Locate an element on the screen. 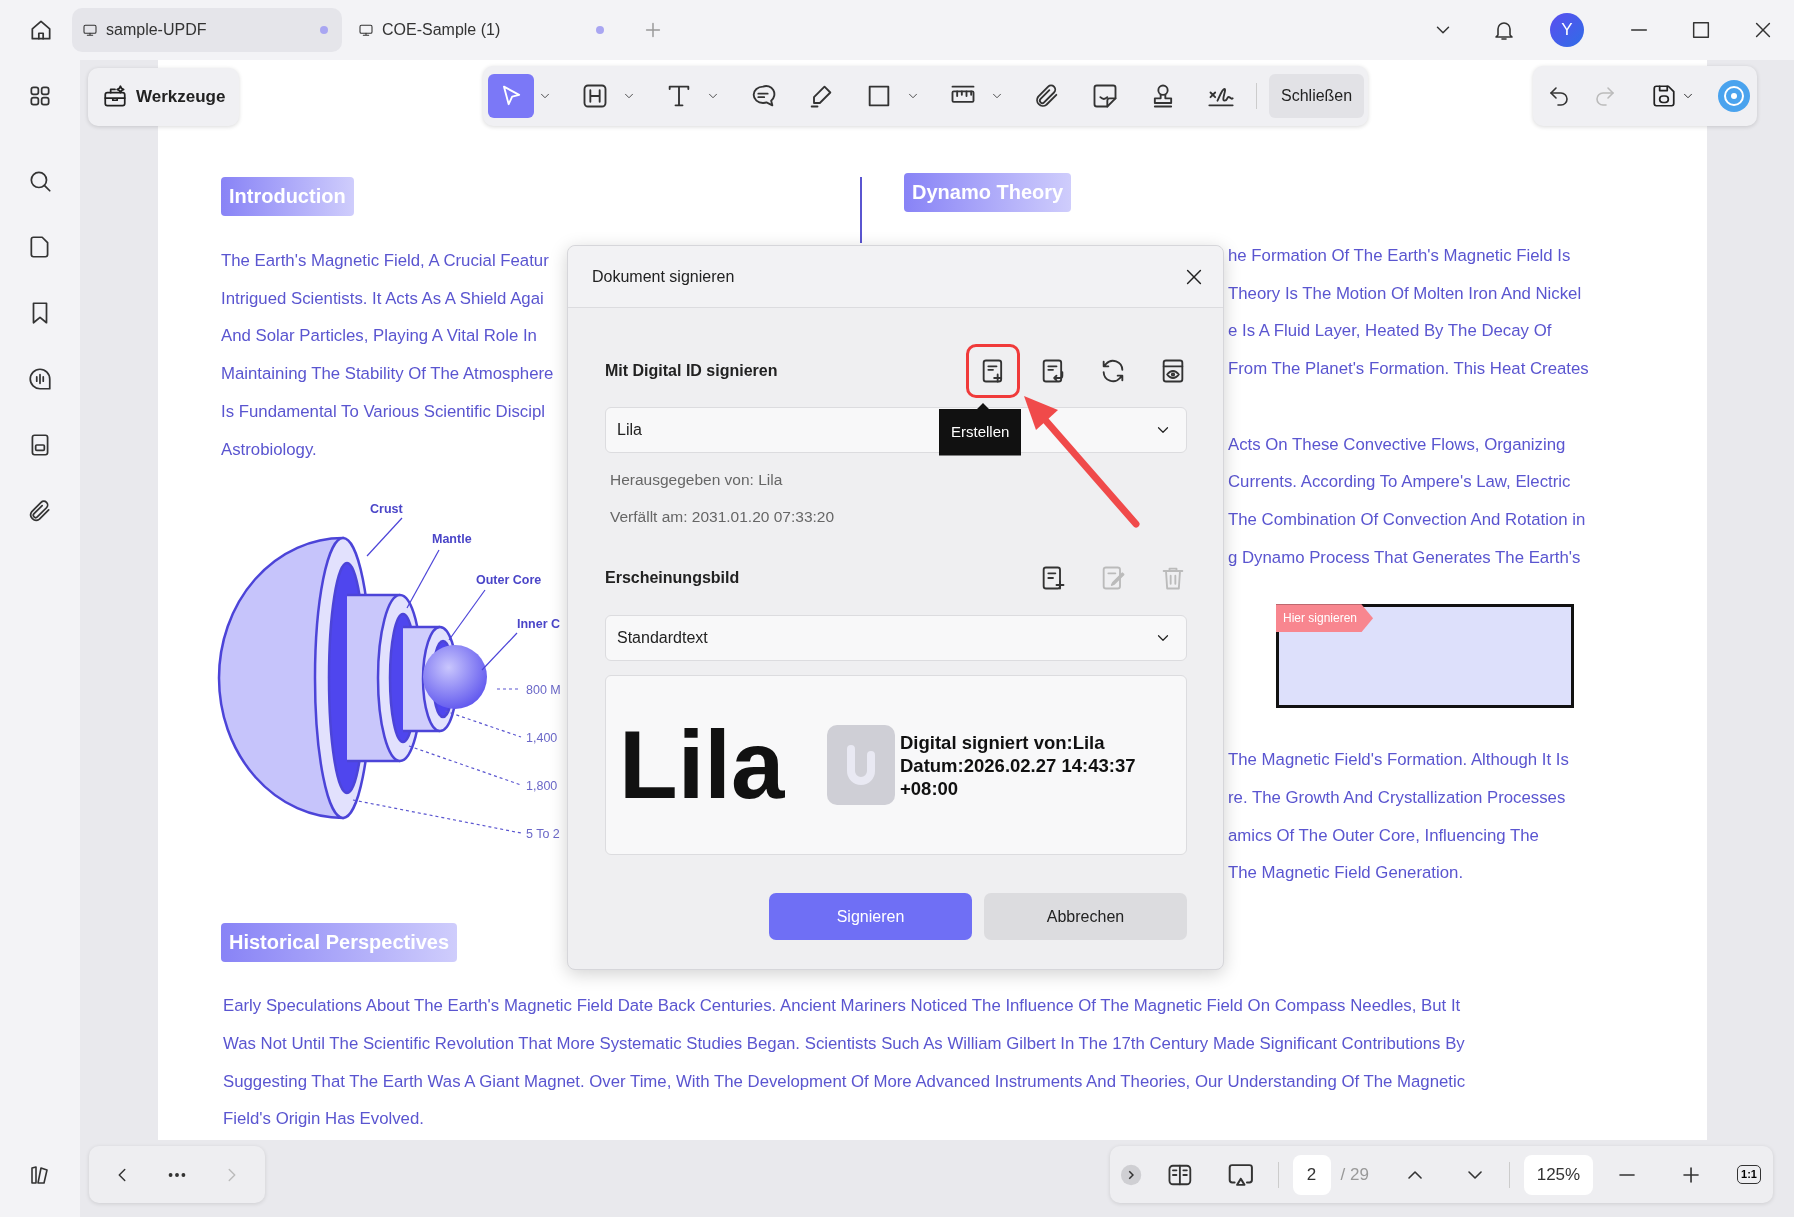 This screenshot has width=1794, height=1217. create-id-button is located at coordinates (993, 371).